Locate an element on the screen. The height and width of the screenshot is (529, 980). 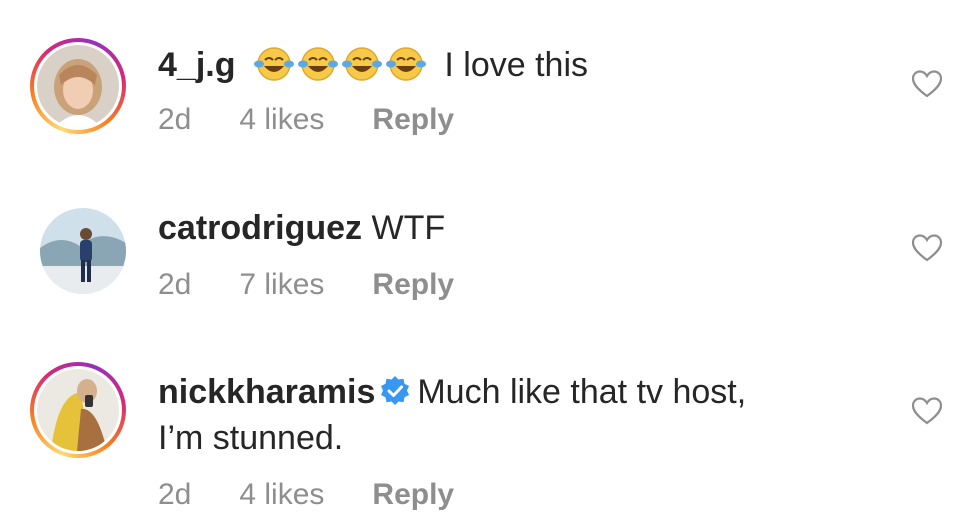
comment-line: catrodriguez WTF is located at coordinates (301, 228).